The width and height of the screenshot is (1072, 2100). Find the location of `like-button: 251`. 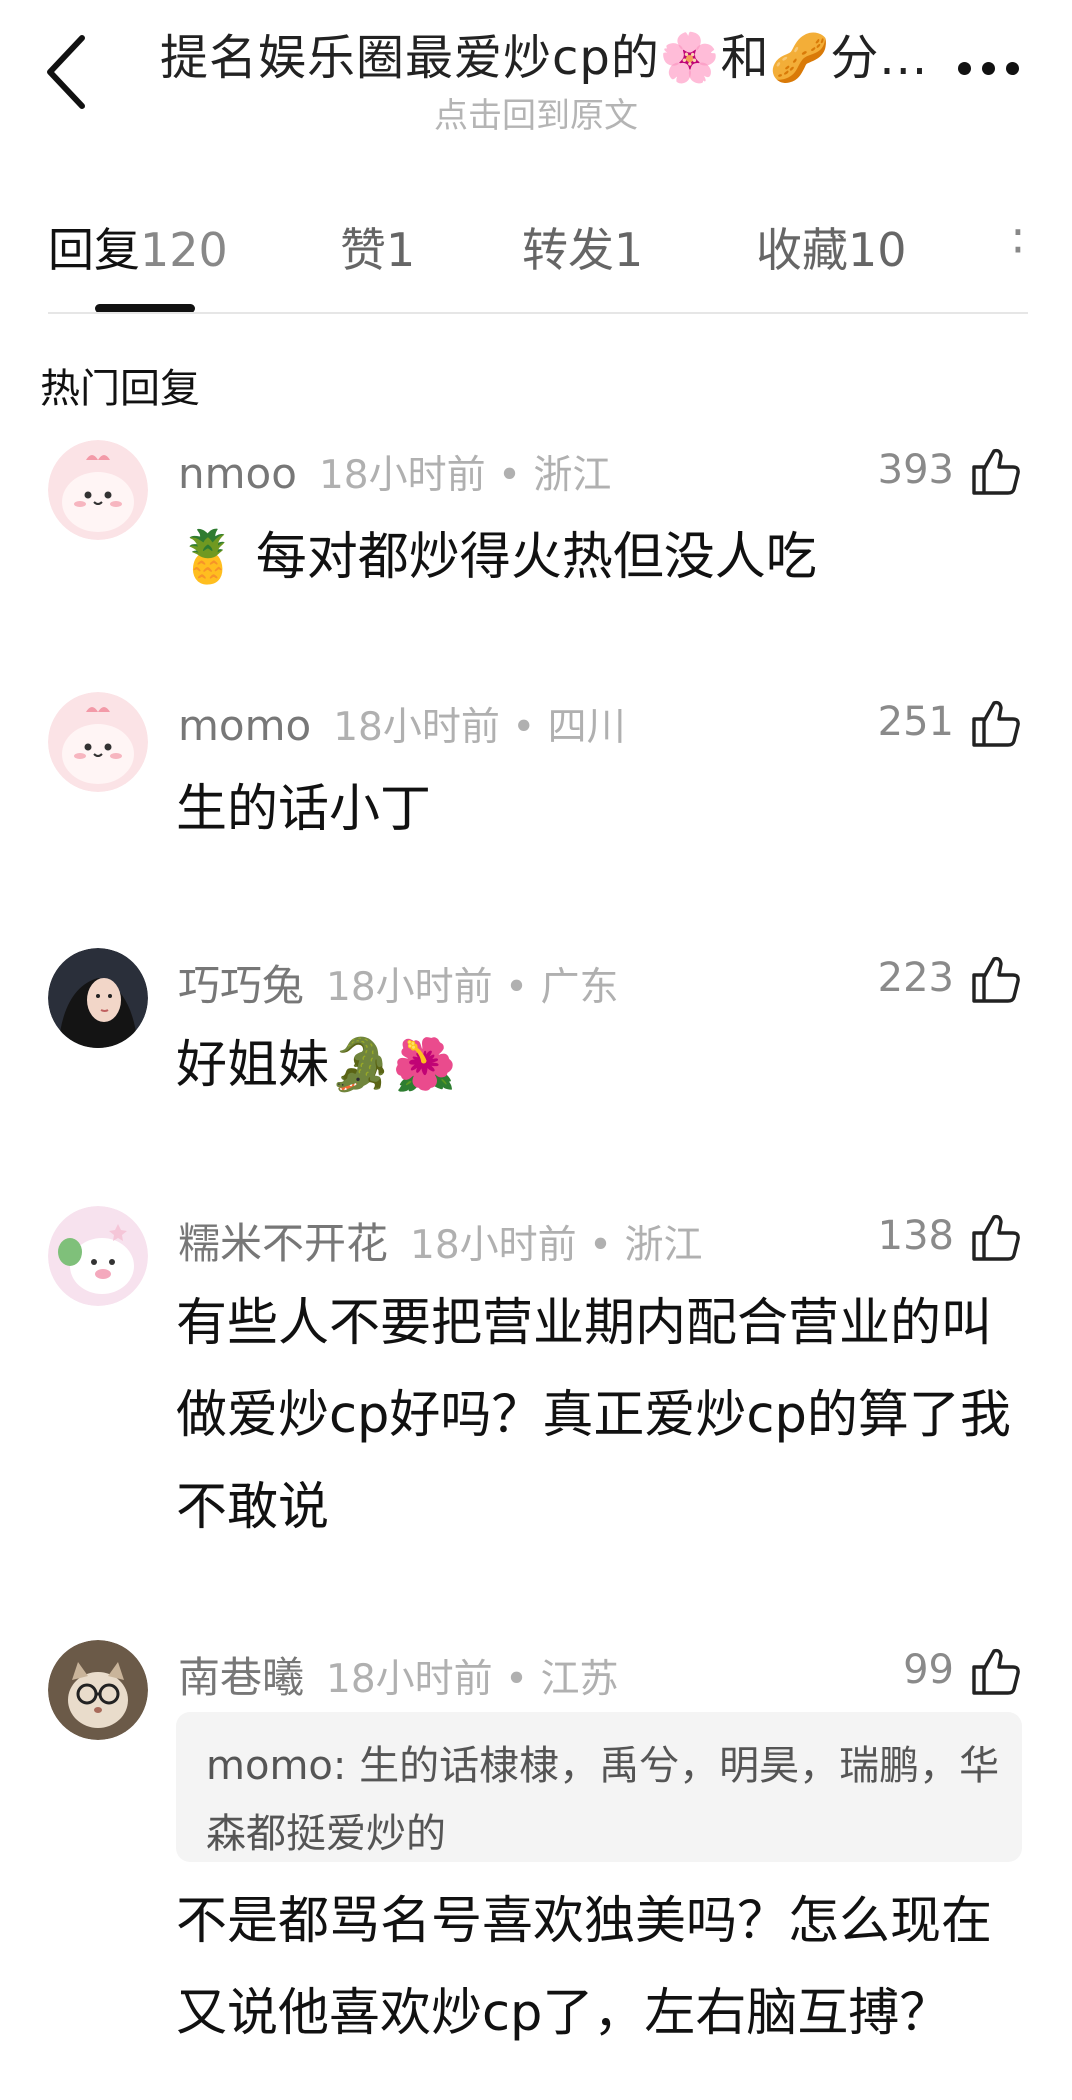

like-button: 251 is located at coordinates (950, 722).